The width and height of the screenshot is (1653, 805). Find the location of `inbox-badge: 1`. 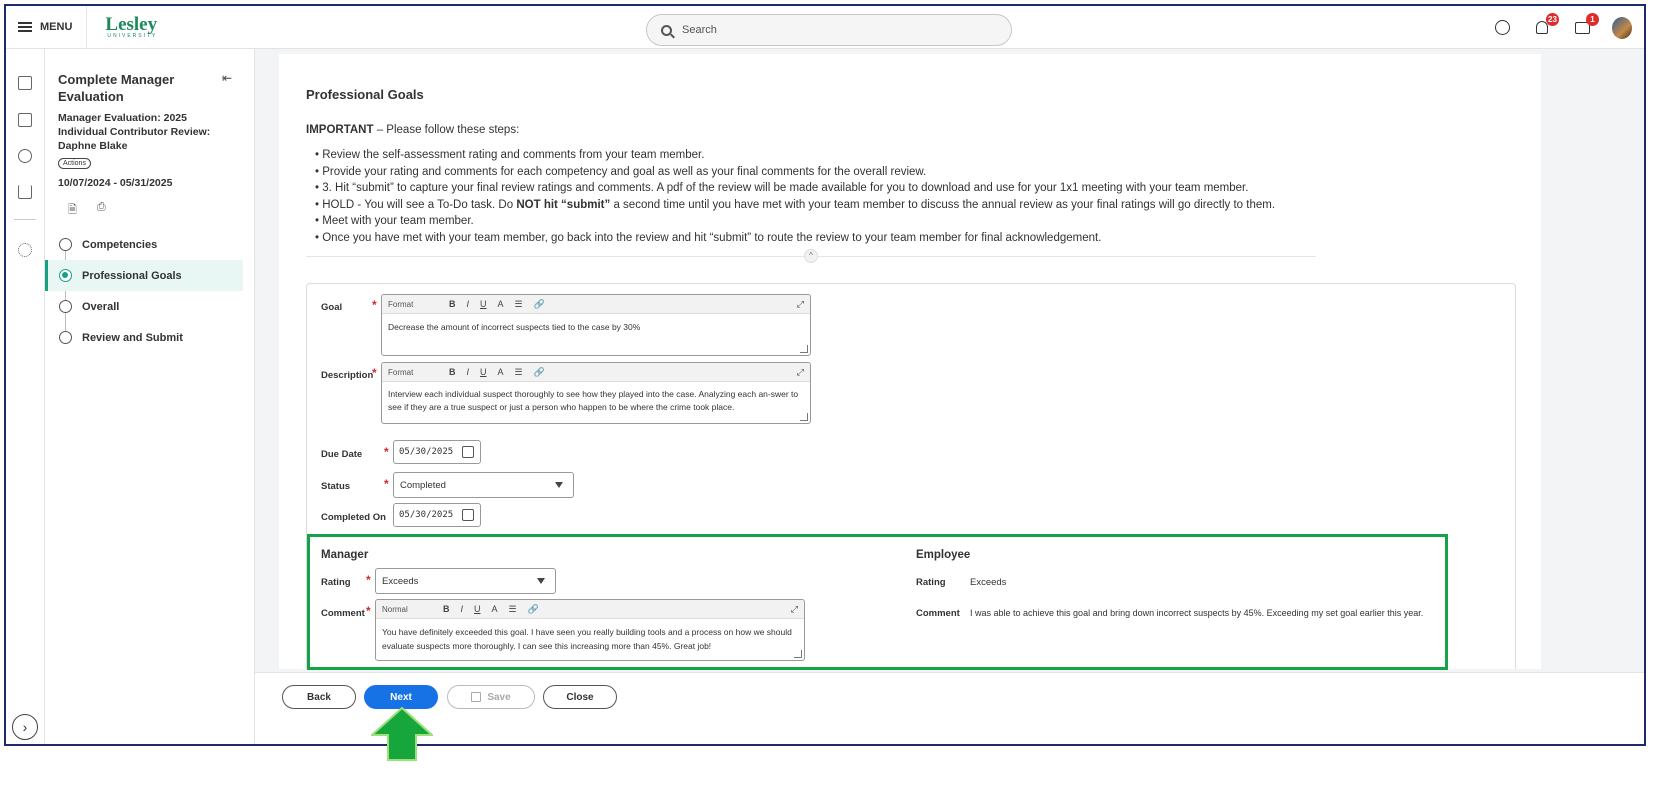

inbox-badge: 1 is located at coordinates (1592, 19).